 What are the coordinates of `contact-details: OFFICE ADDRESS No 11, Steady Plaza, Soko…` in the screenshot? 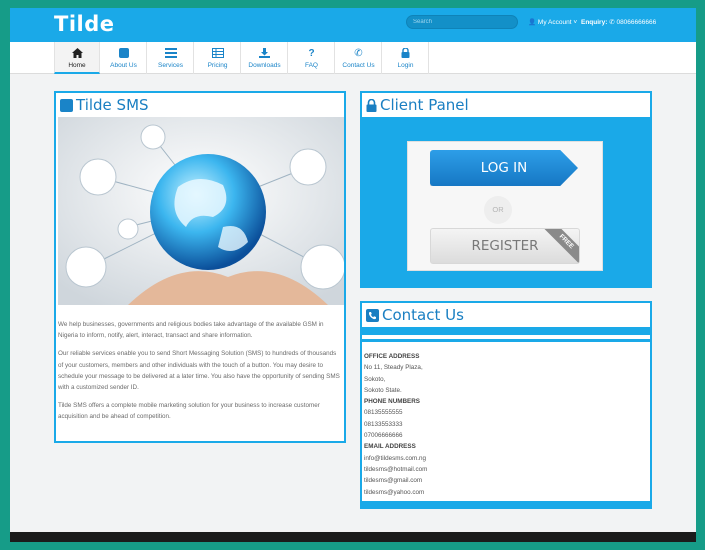 It's located at (505, 424).